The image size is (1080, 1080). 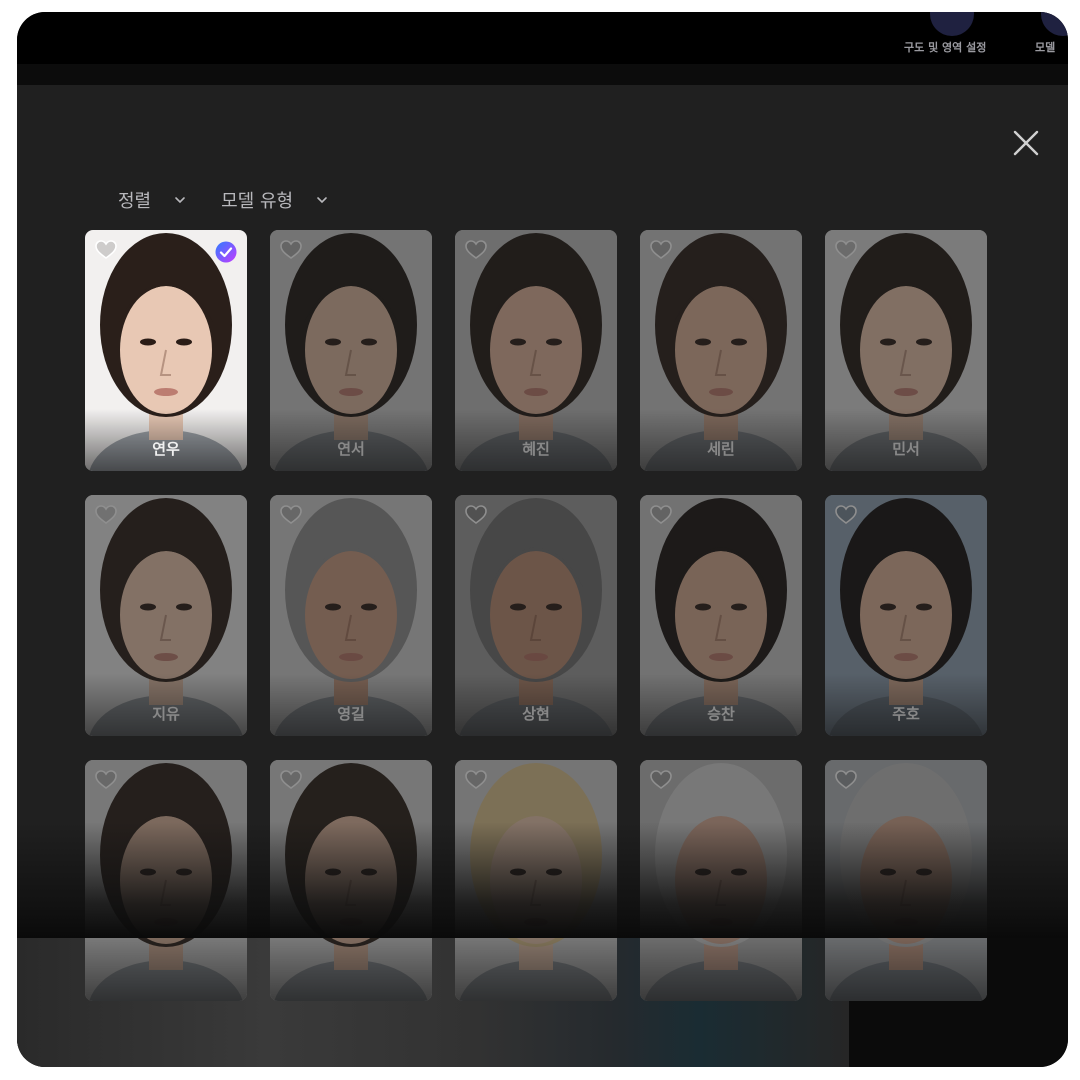 I want to click on model-type-dropdown-label: 모델 유형, so click(x=257, y=201).